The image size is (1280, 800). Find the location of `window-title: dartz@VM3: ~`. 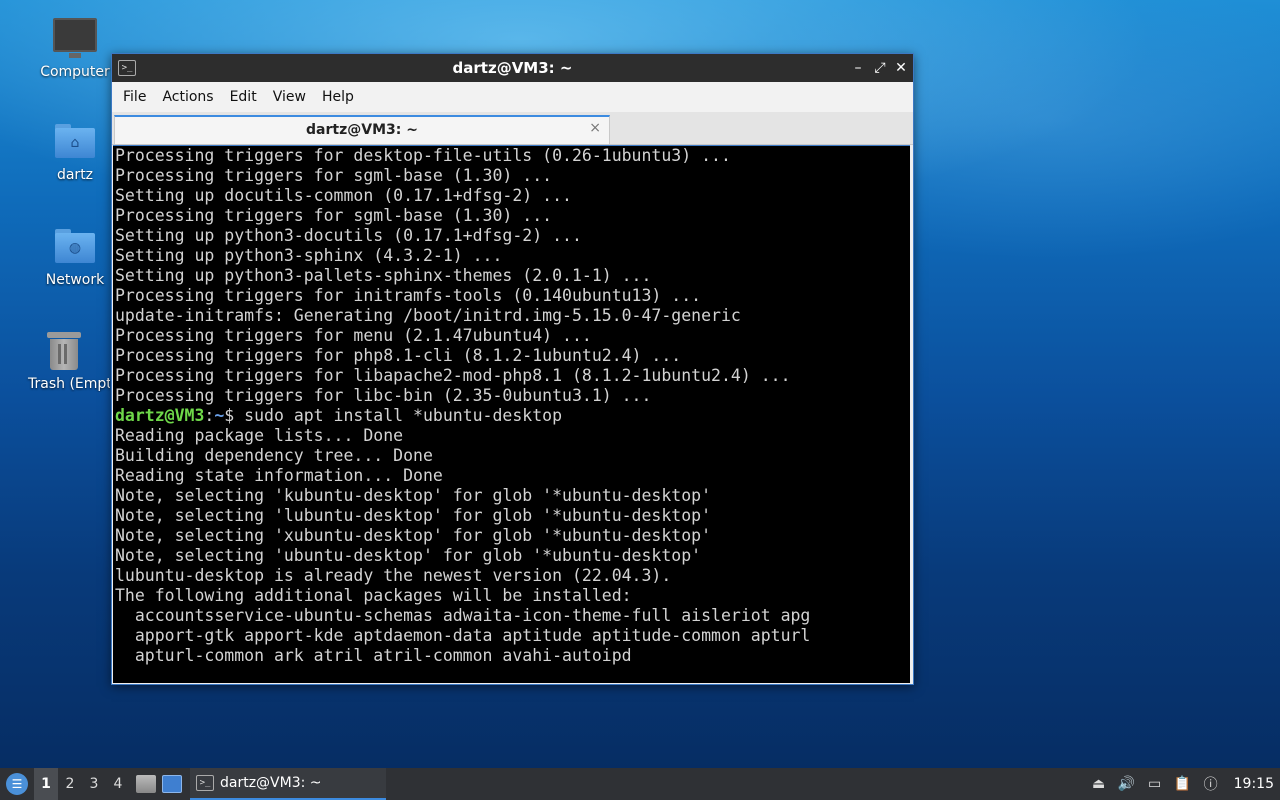

window-title: dartz@VM3: ~ is located at coordinates (512, 68).